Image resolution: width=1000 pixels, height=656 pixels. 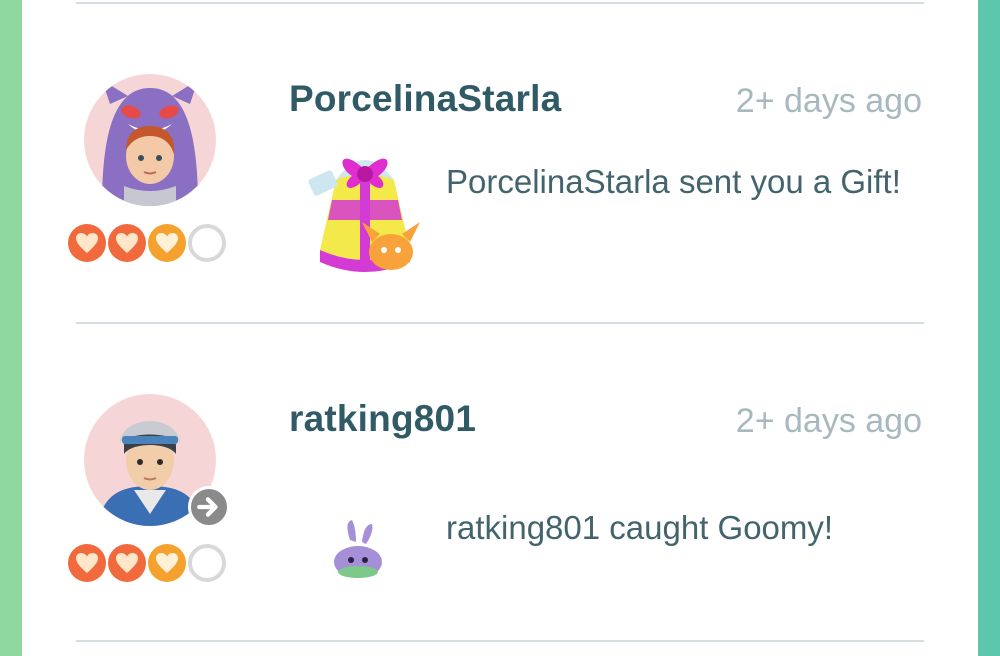 What do you see at coordinates (382, 419) in the screenshot?
I see `friend-name: ratking801` at bounding box center [382, 419].